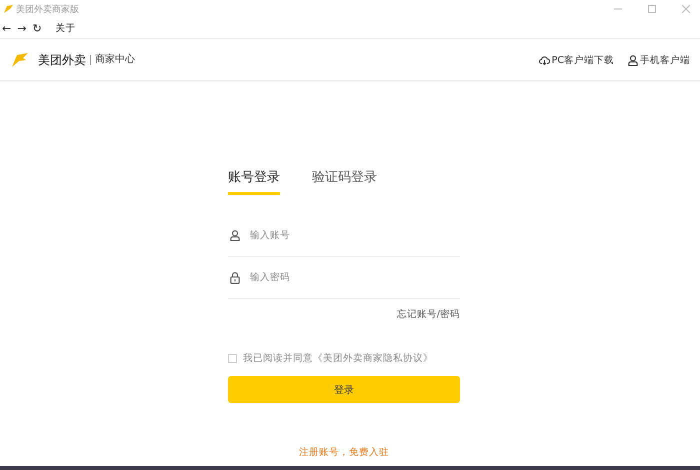  Describe the element at coordinates (7, 28) in the screenshot. I see `back-button: ←` at that location.